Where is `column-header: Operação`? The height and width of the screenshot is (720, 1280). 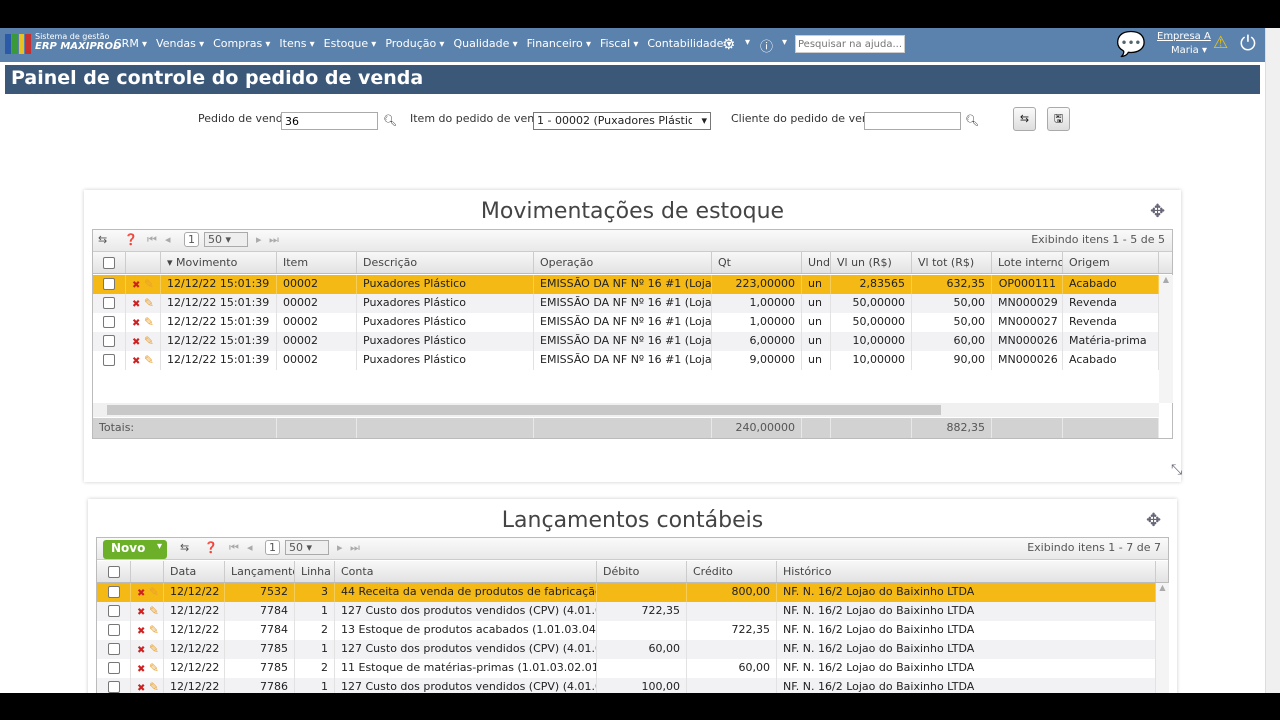 column-header: Operação is located at coordinates (623, 262).